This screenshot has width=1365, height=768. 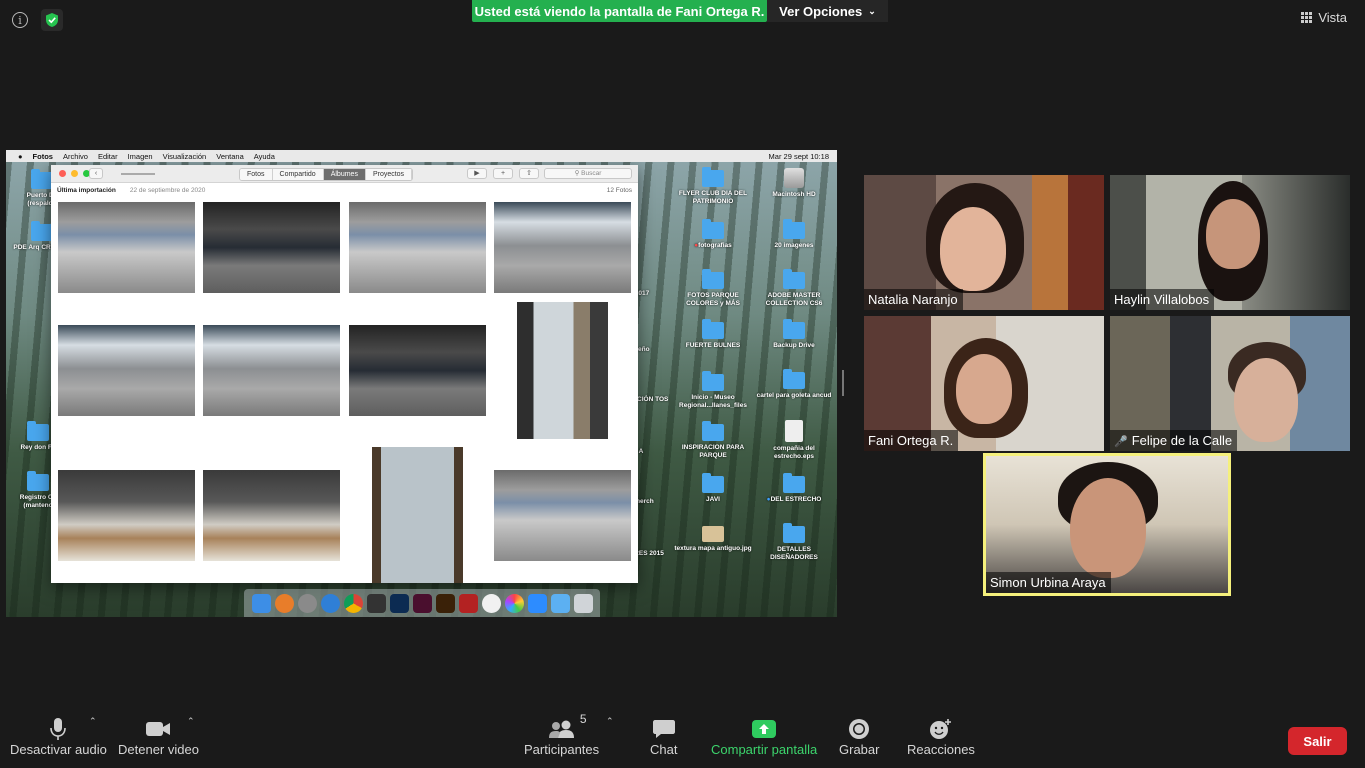 I want to click on smiley-plus-icon, so click(x=941, y=729).